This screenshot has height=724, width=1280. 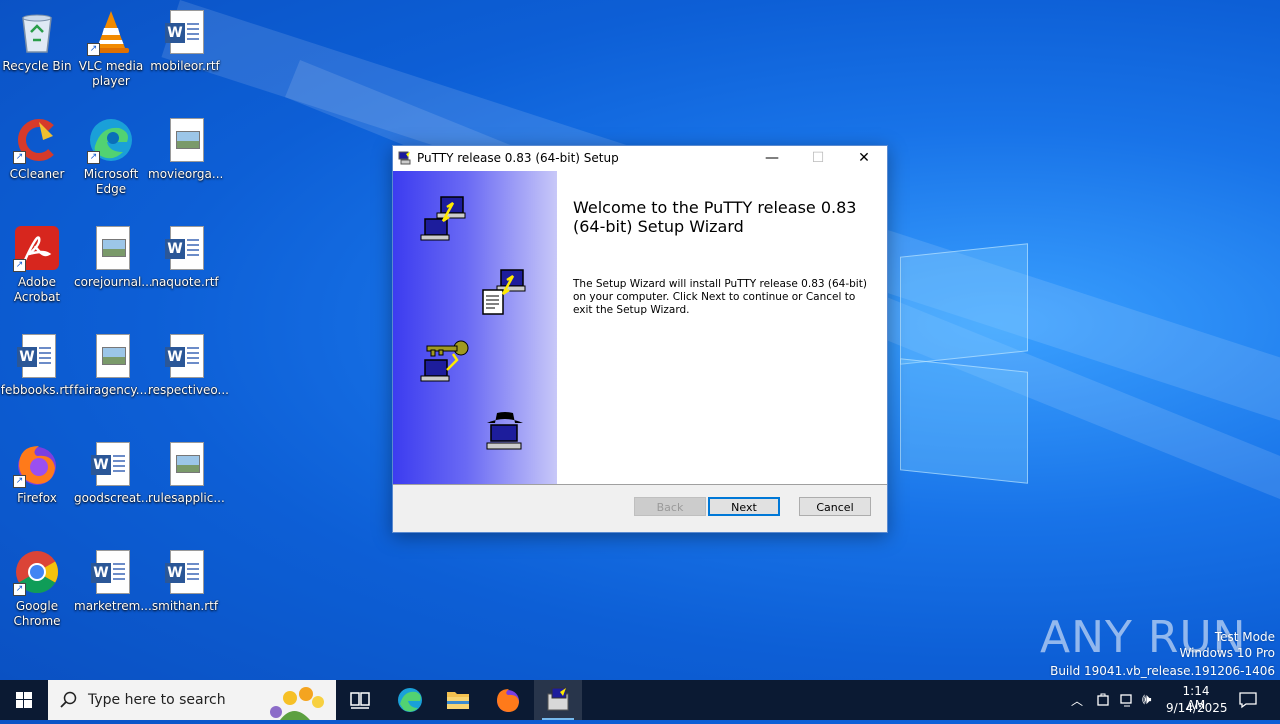 I want to click on cancel-button: Cancel, so click(x=835, y=506).